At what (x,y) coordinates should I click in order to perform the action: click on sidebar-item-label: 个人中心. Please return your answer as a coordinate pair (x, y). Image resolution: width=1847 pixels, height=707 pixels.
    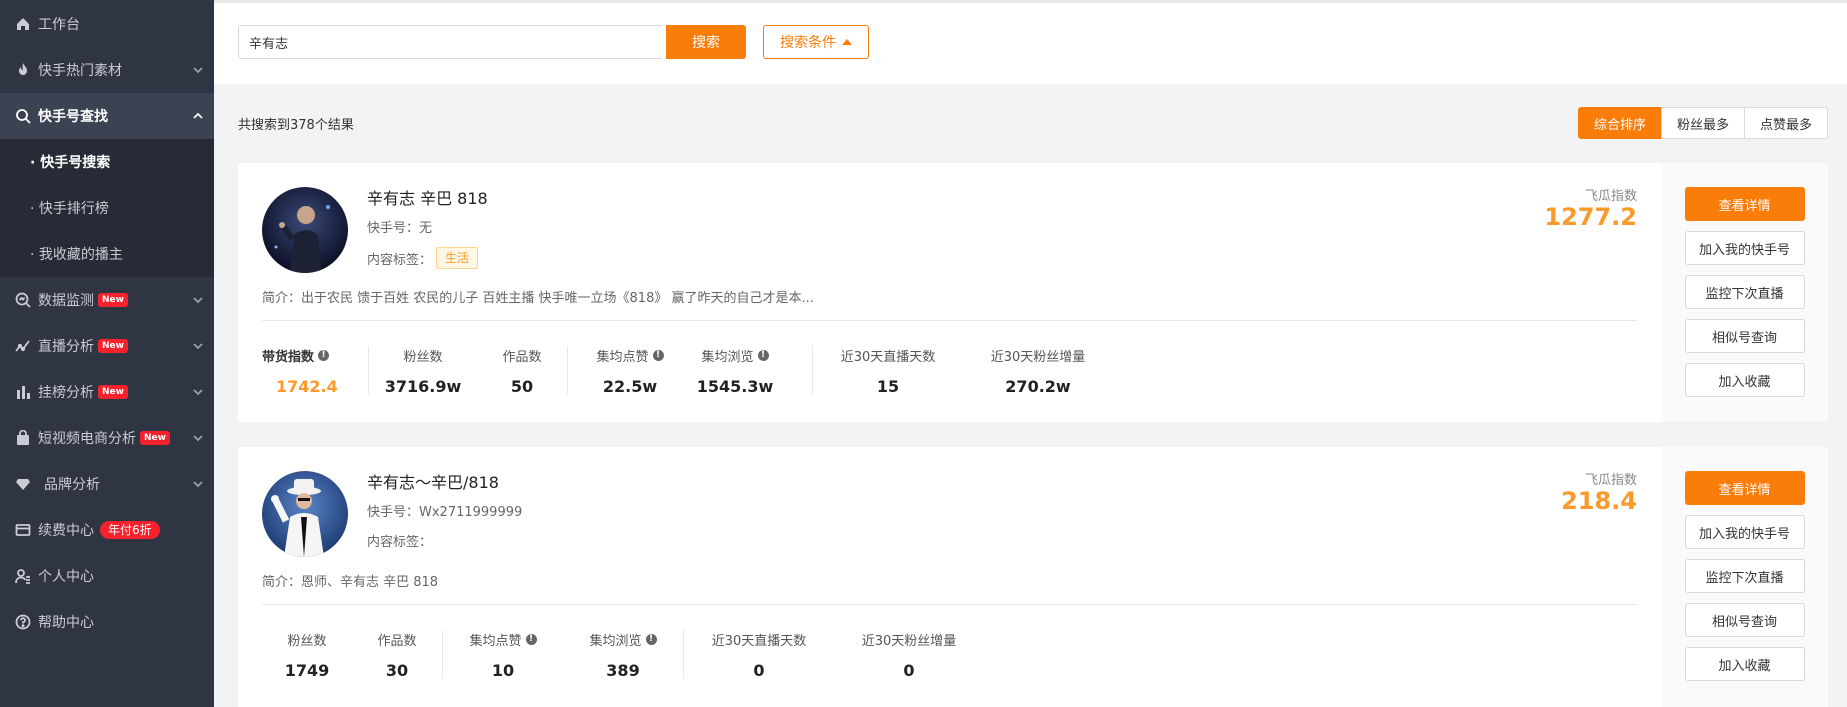
    Looking at the image, I should click on (66, 577).